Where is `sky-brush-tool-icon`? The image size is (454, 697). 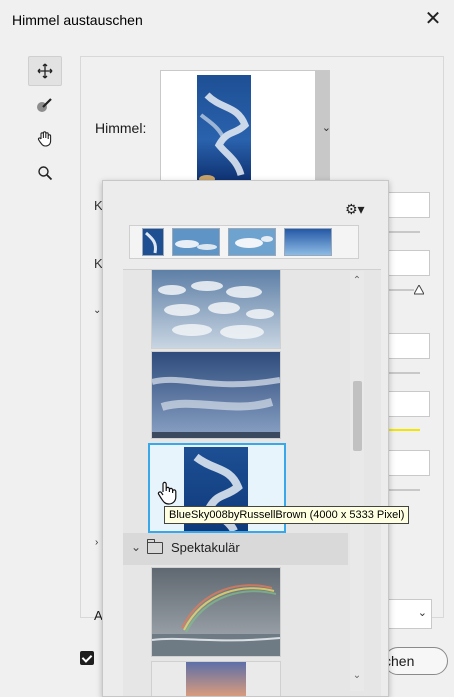
sky-brush-tool-icon is located at coordinates (45, 105).